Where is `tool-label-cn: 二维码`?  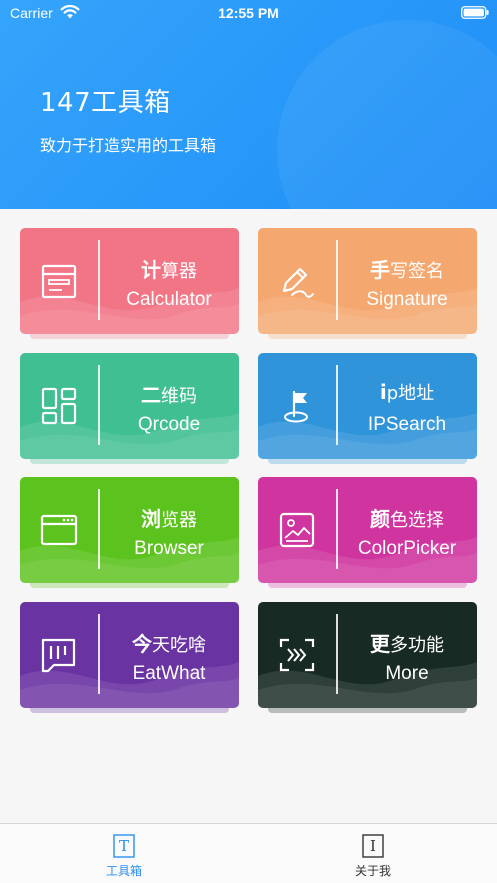 tool-label-cn: 二维码 is located at coordinates (169, 395).